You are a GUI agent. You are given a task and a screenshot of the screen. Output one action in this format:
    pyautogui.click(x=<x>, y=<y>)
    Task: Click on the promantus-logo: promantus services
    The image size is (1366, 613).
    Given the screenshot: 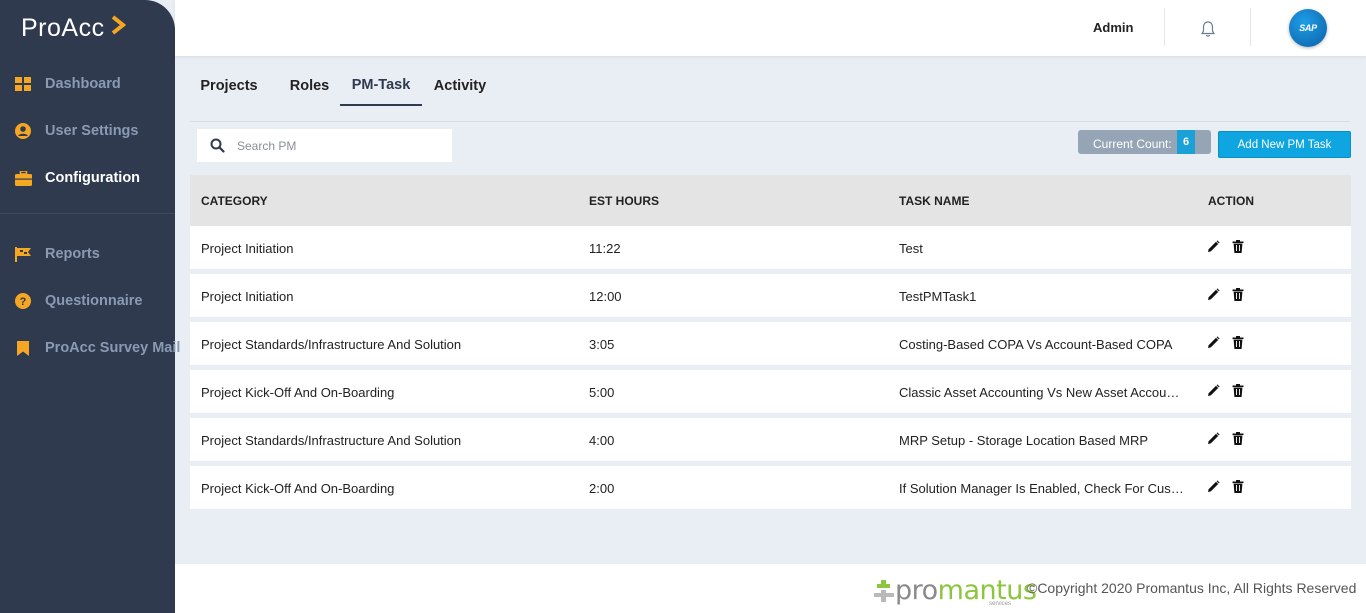 What is the action you would take?
    pyautogui.click(x=955, y=589)
    